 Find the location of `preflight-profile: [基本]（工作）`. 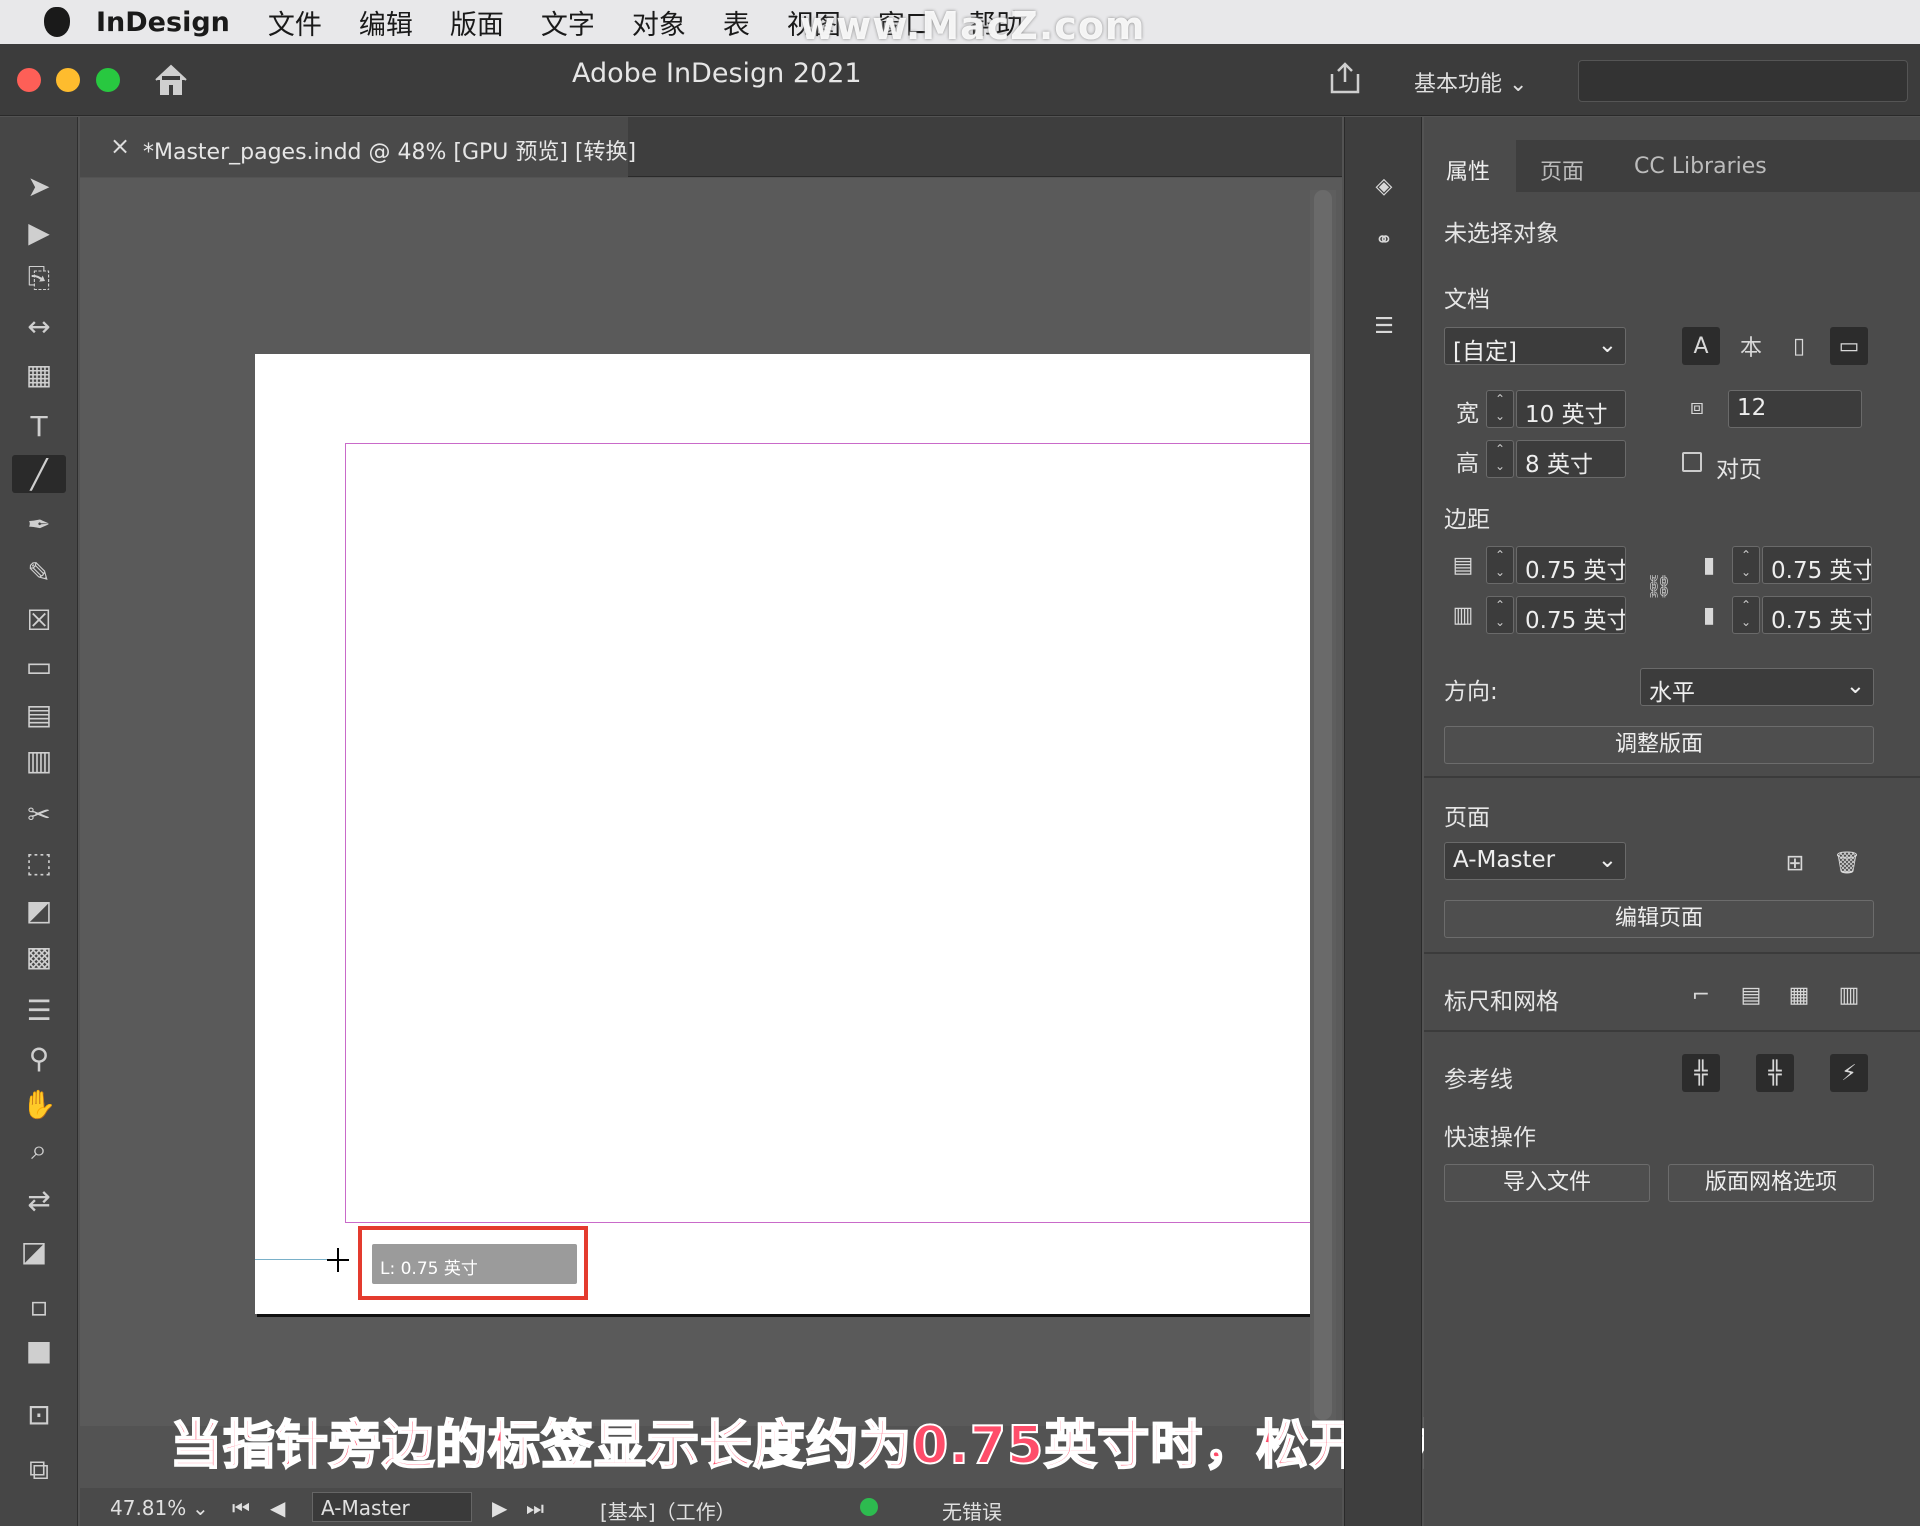

preflight-profile: [基本]（工作） is located at coordinates (668, 1510).